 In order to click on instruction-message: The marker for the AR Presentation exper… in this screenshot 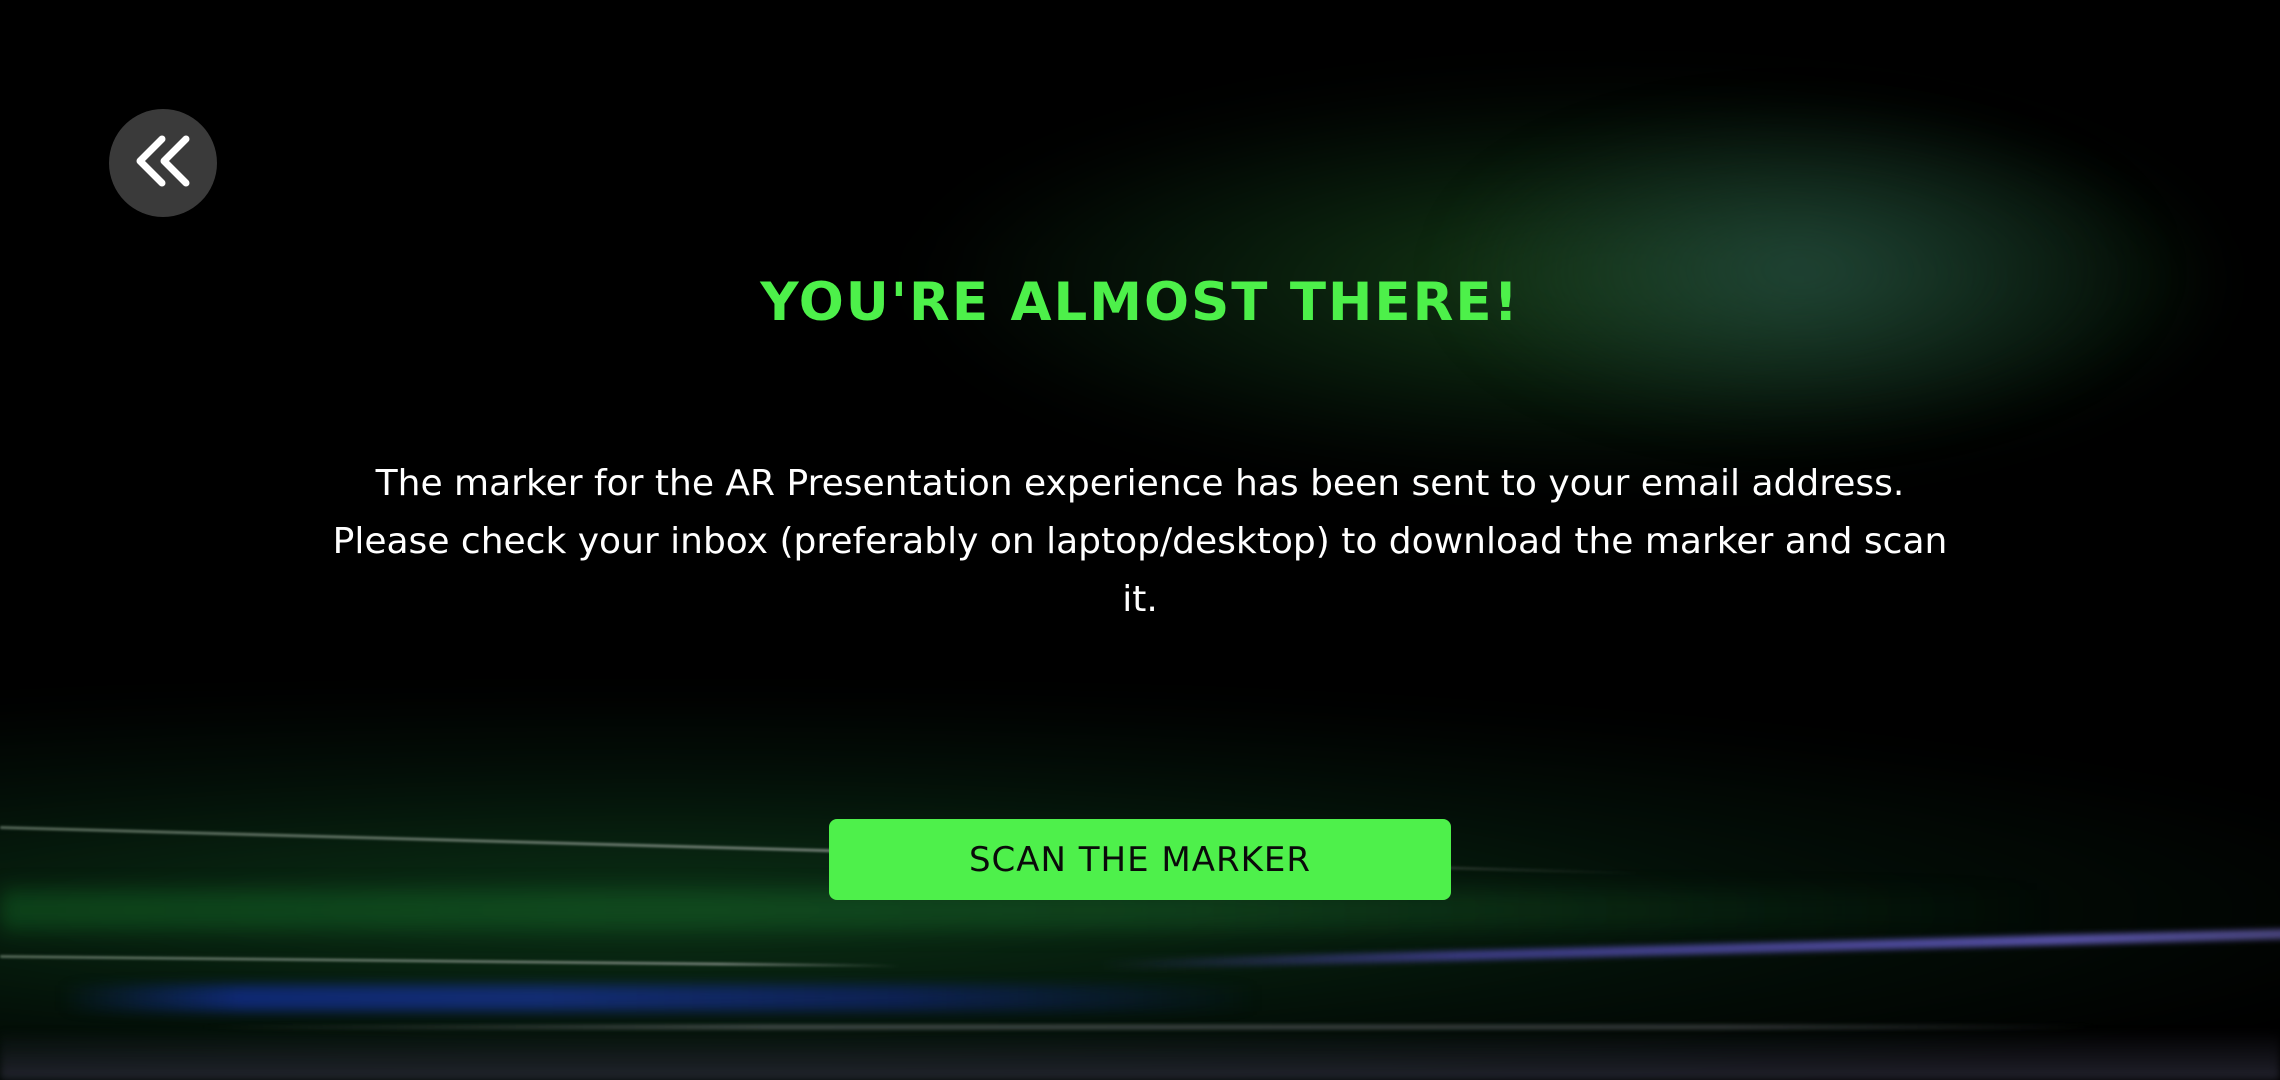, I will do `click(1140, 541)`.